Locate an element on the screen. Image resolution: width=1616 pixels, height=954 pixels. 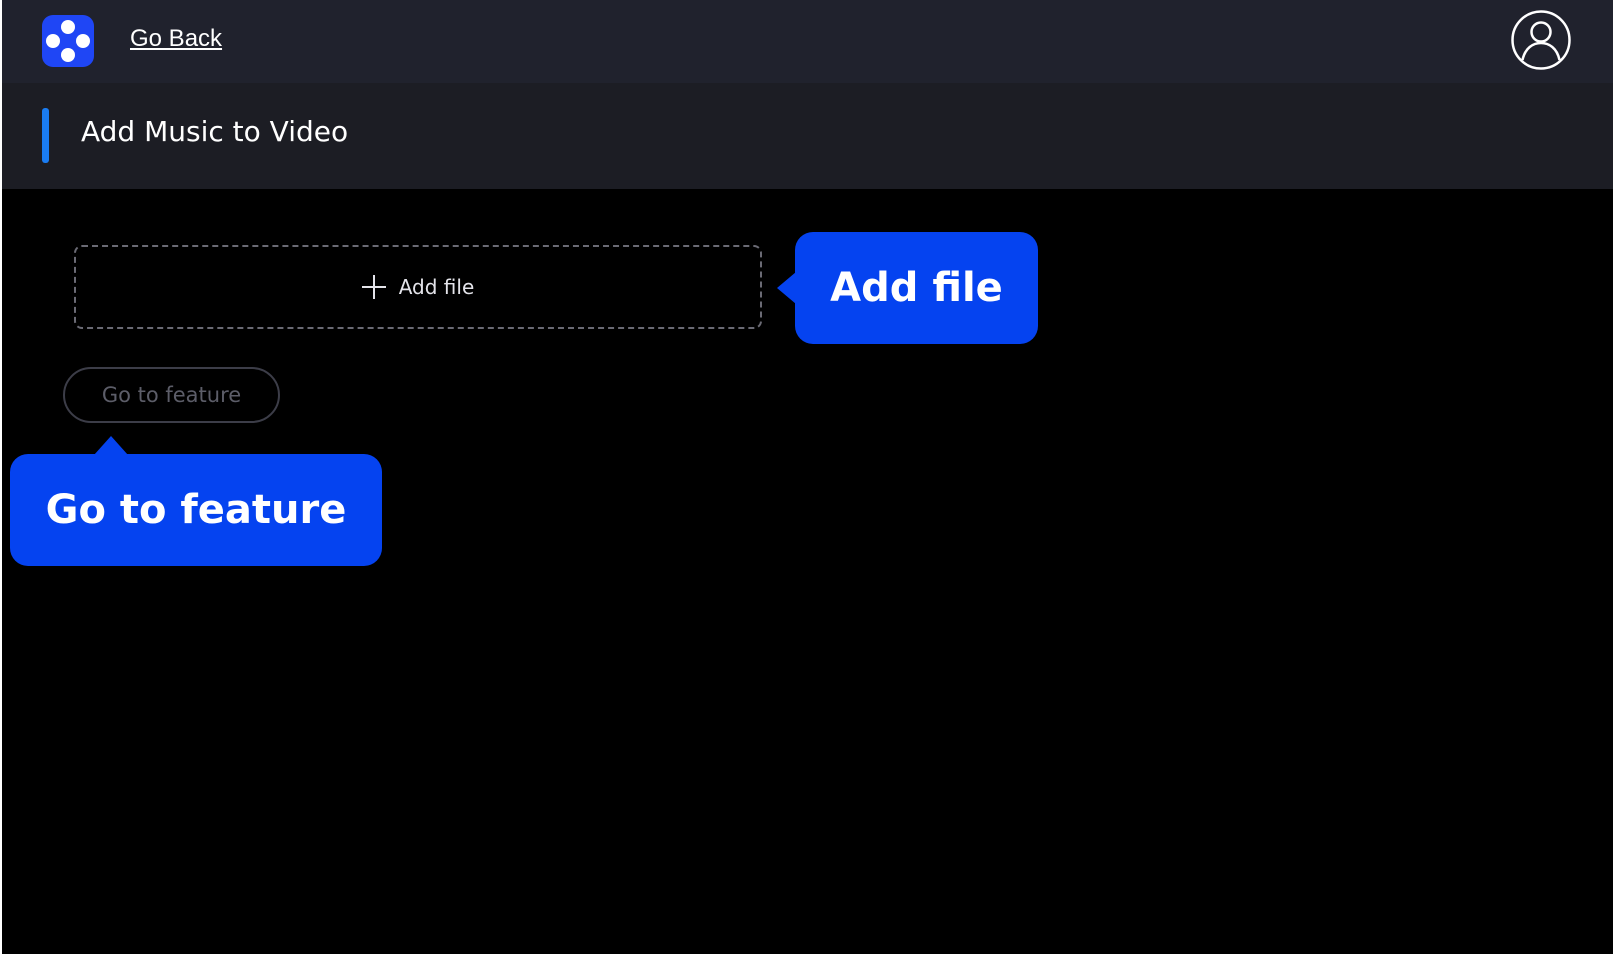
go-to-feature-callout: Go to feature is located at coordinates (196, 510).